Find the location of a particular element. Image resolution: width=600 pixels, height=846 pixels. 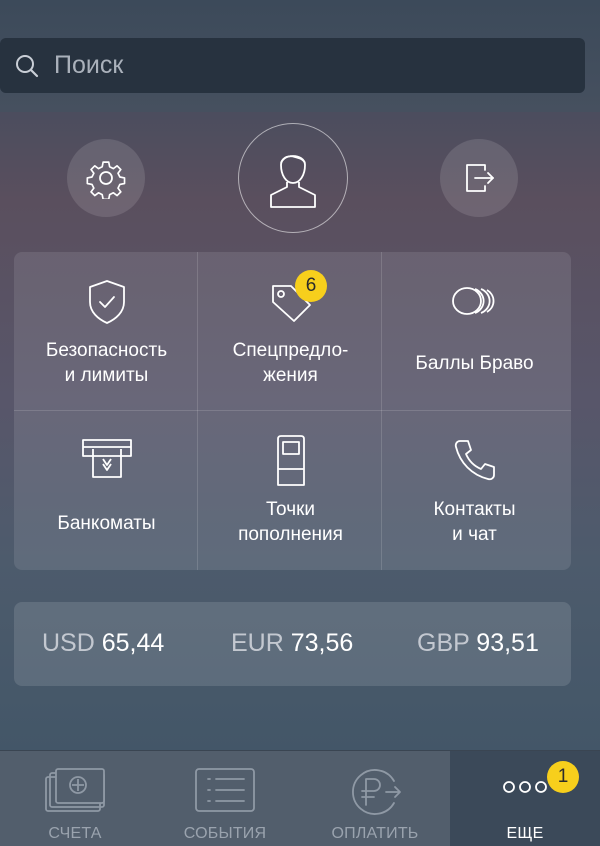

menu-item-label: Безопасность и лимиты is located at coordinates (106, 363).